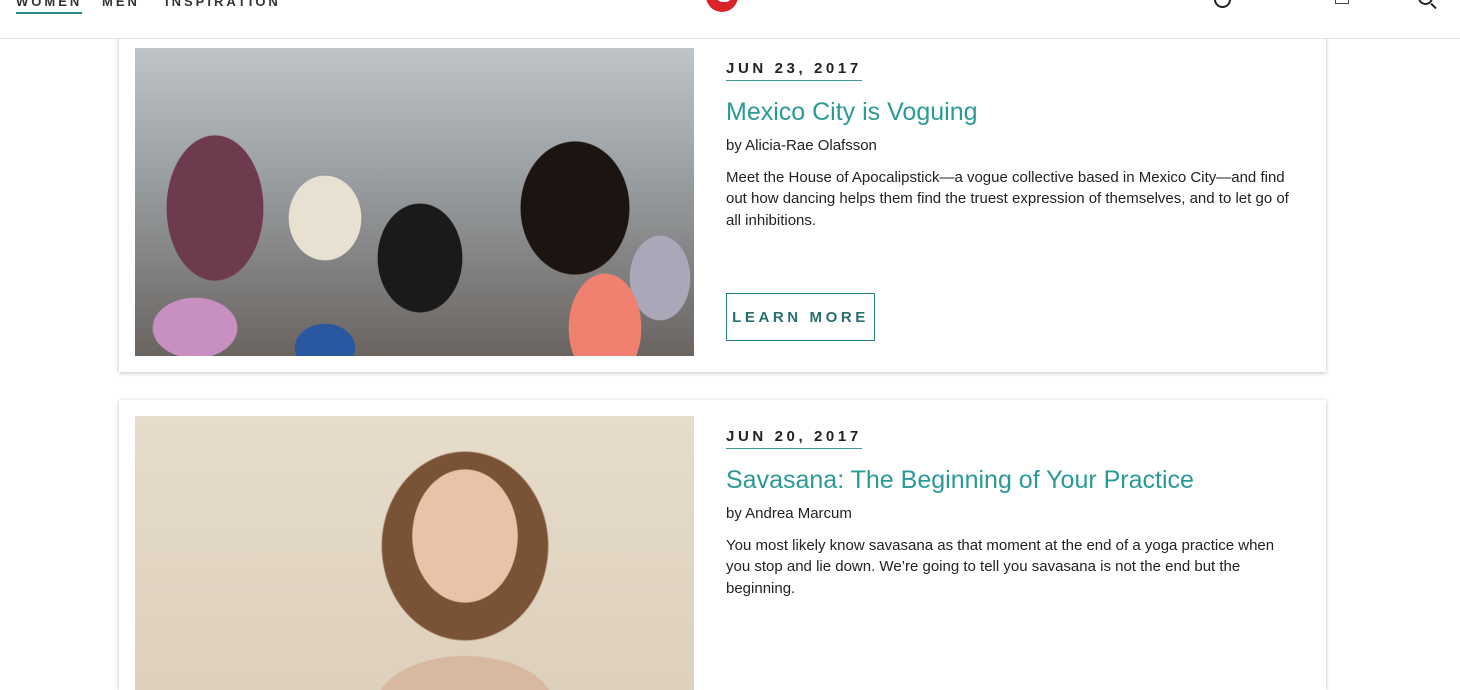  I want to click on learn-more-button: LEARN MORE, so click(800, 317).